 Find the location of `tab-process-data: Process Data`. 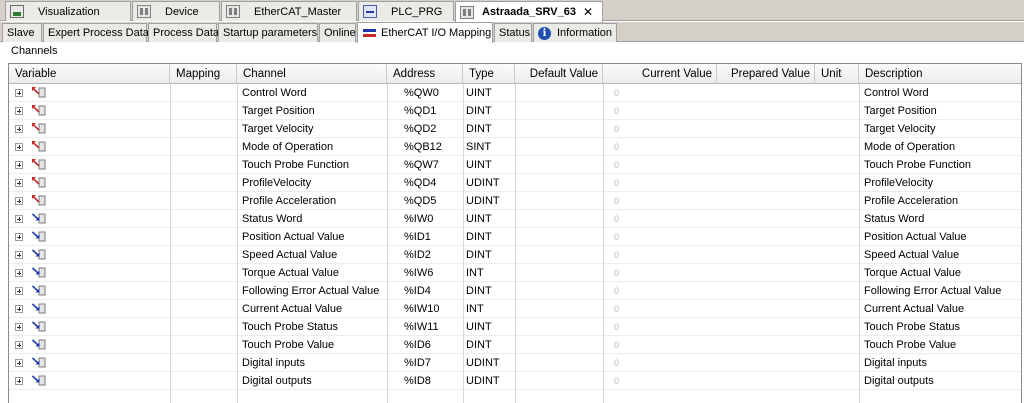

tab-process-data: Process Data is located at coordinates (183, 32).